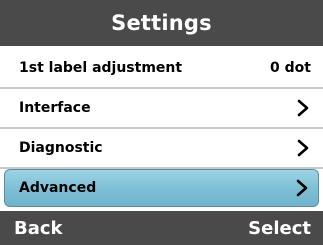 Image resolution: width=323 pixels, height=245 pixels. What do you see at coordinates (55, 108) in the screenshot?
I see `menu-item-label: Interface` at bounding box center [55, 108].